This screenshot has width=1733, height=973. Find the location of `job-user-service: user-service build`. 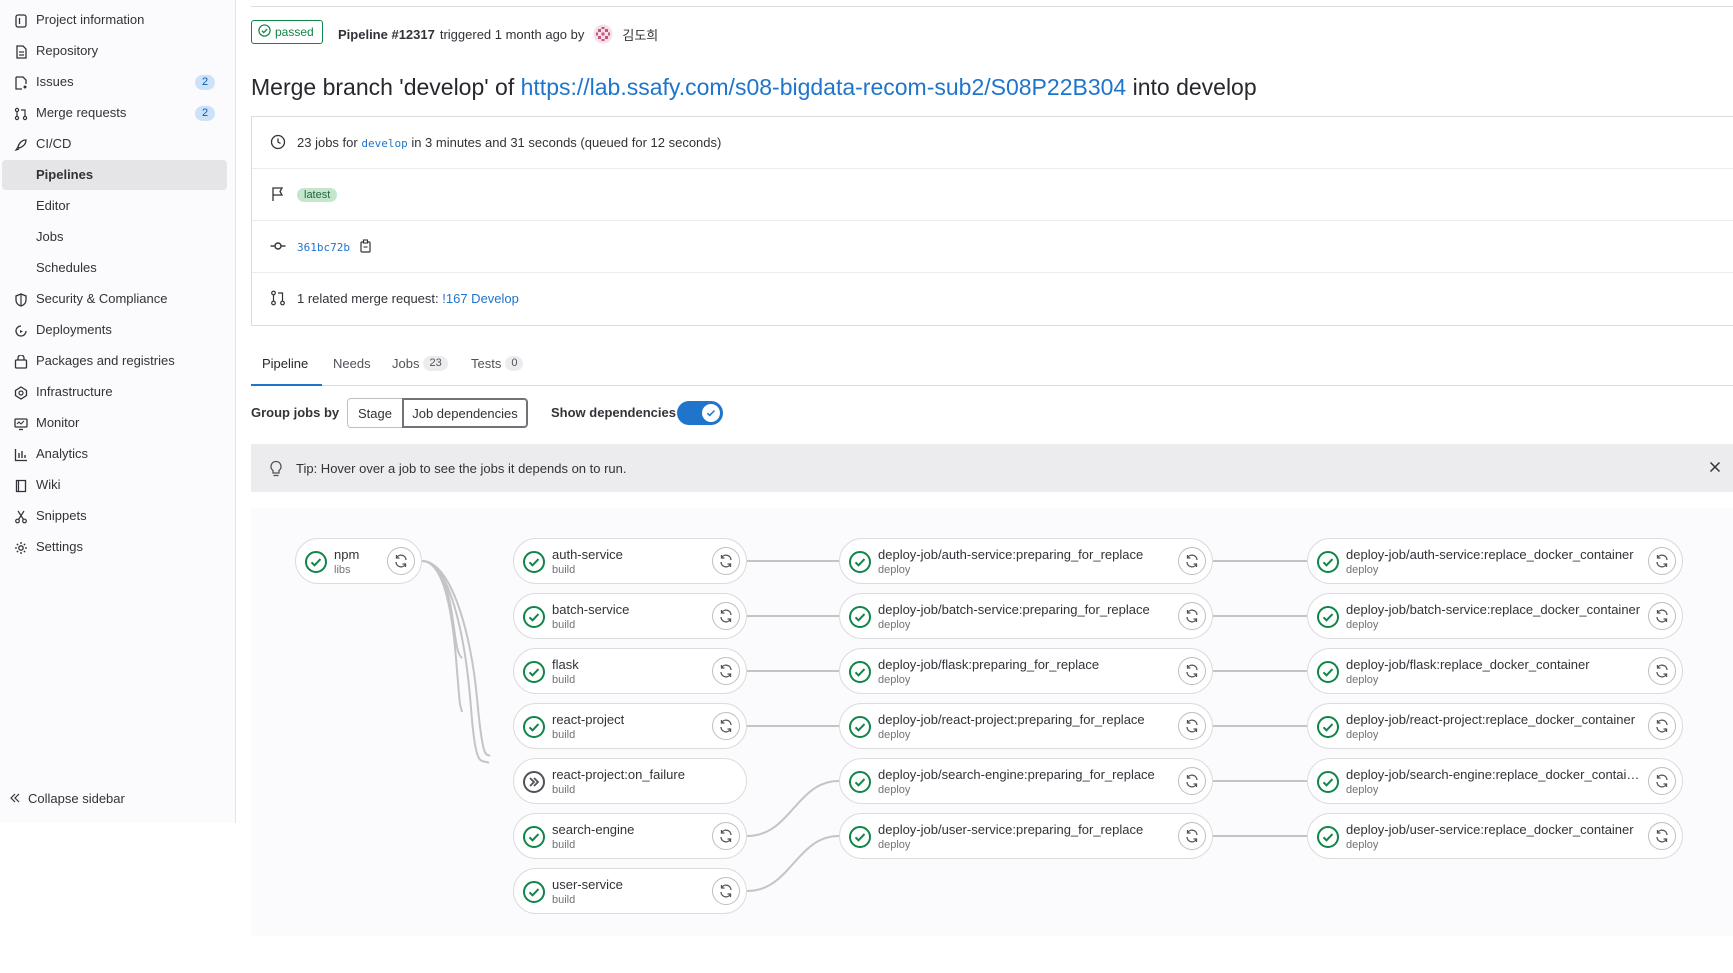

job-user-service: user-service build is located at coordinates (630, 891).